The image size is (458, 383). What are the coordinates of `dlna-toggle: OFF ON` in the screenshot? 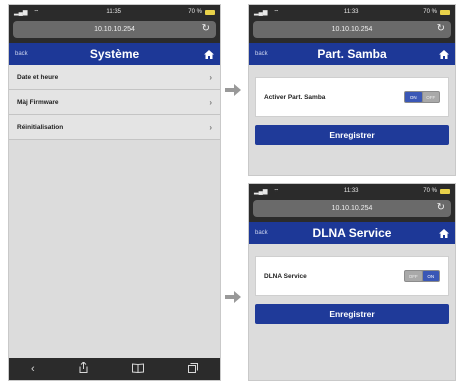 It's located at (422, 276).